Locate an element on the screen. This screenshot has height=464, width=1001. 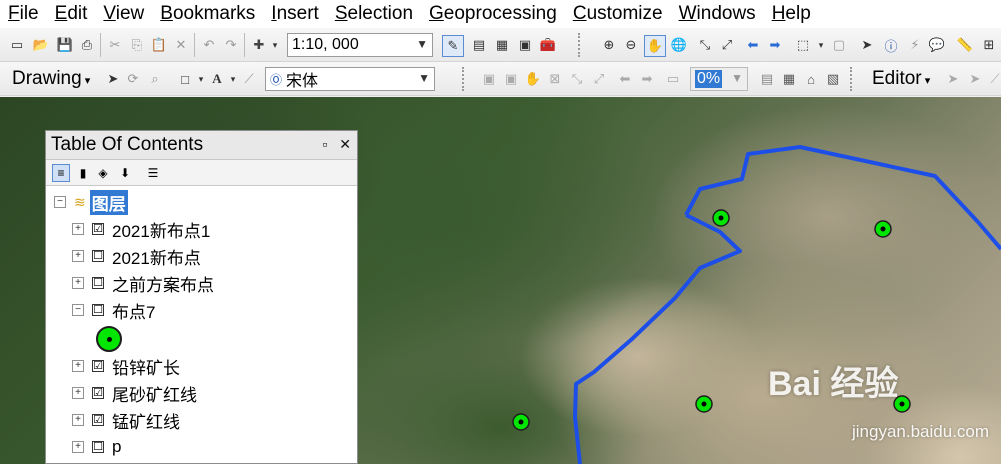
options-icon: ☰ is located at coordinates (153, 173).